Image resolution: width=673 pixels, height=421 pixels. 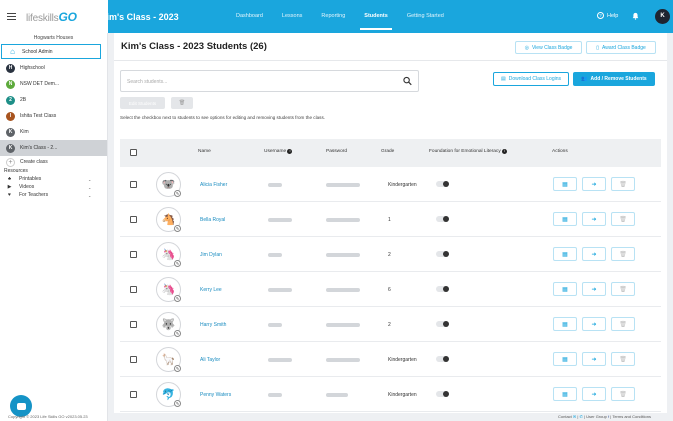 I want to click on add-remove-students-button: 👥 Add / Remove Students, so click(x=614, y=79).